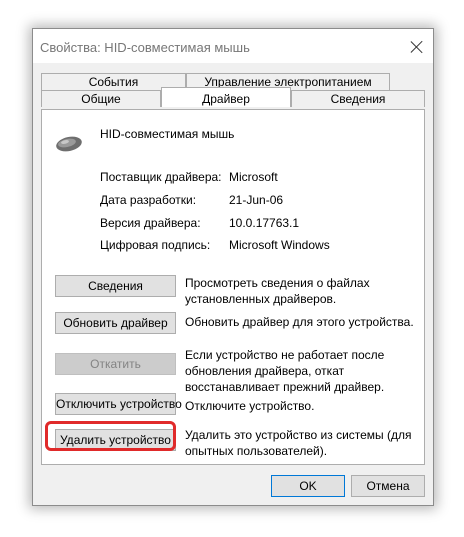 The width and height of the screenshot is (464, 537). I want to click on update-driver-description: Обновить драйвер для этого устройства., so click(299, 322).